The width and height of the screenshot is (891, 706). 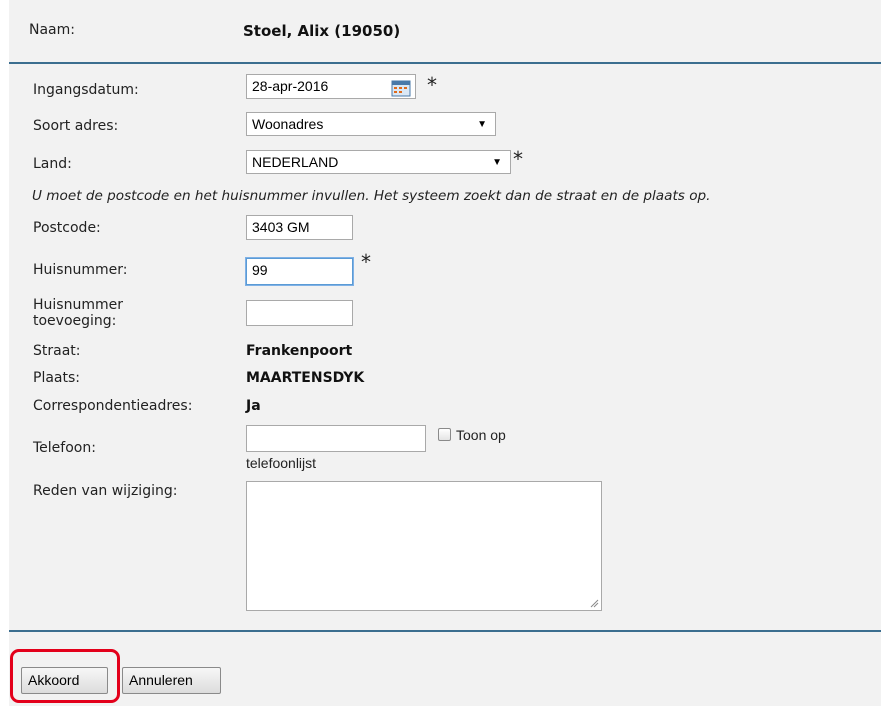 I want to click on soort-adres-label: Soort adres:, so click(x=76, y=126).